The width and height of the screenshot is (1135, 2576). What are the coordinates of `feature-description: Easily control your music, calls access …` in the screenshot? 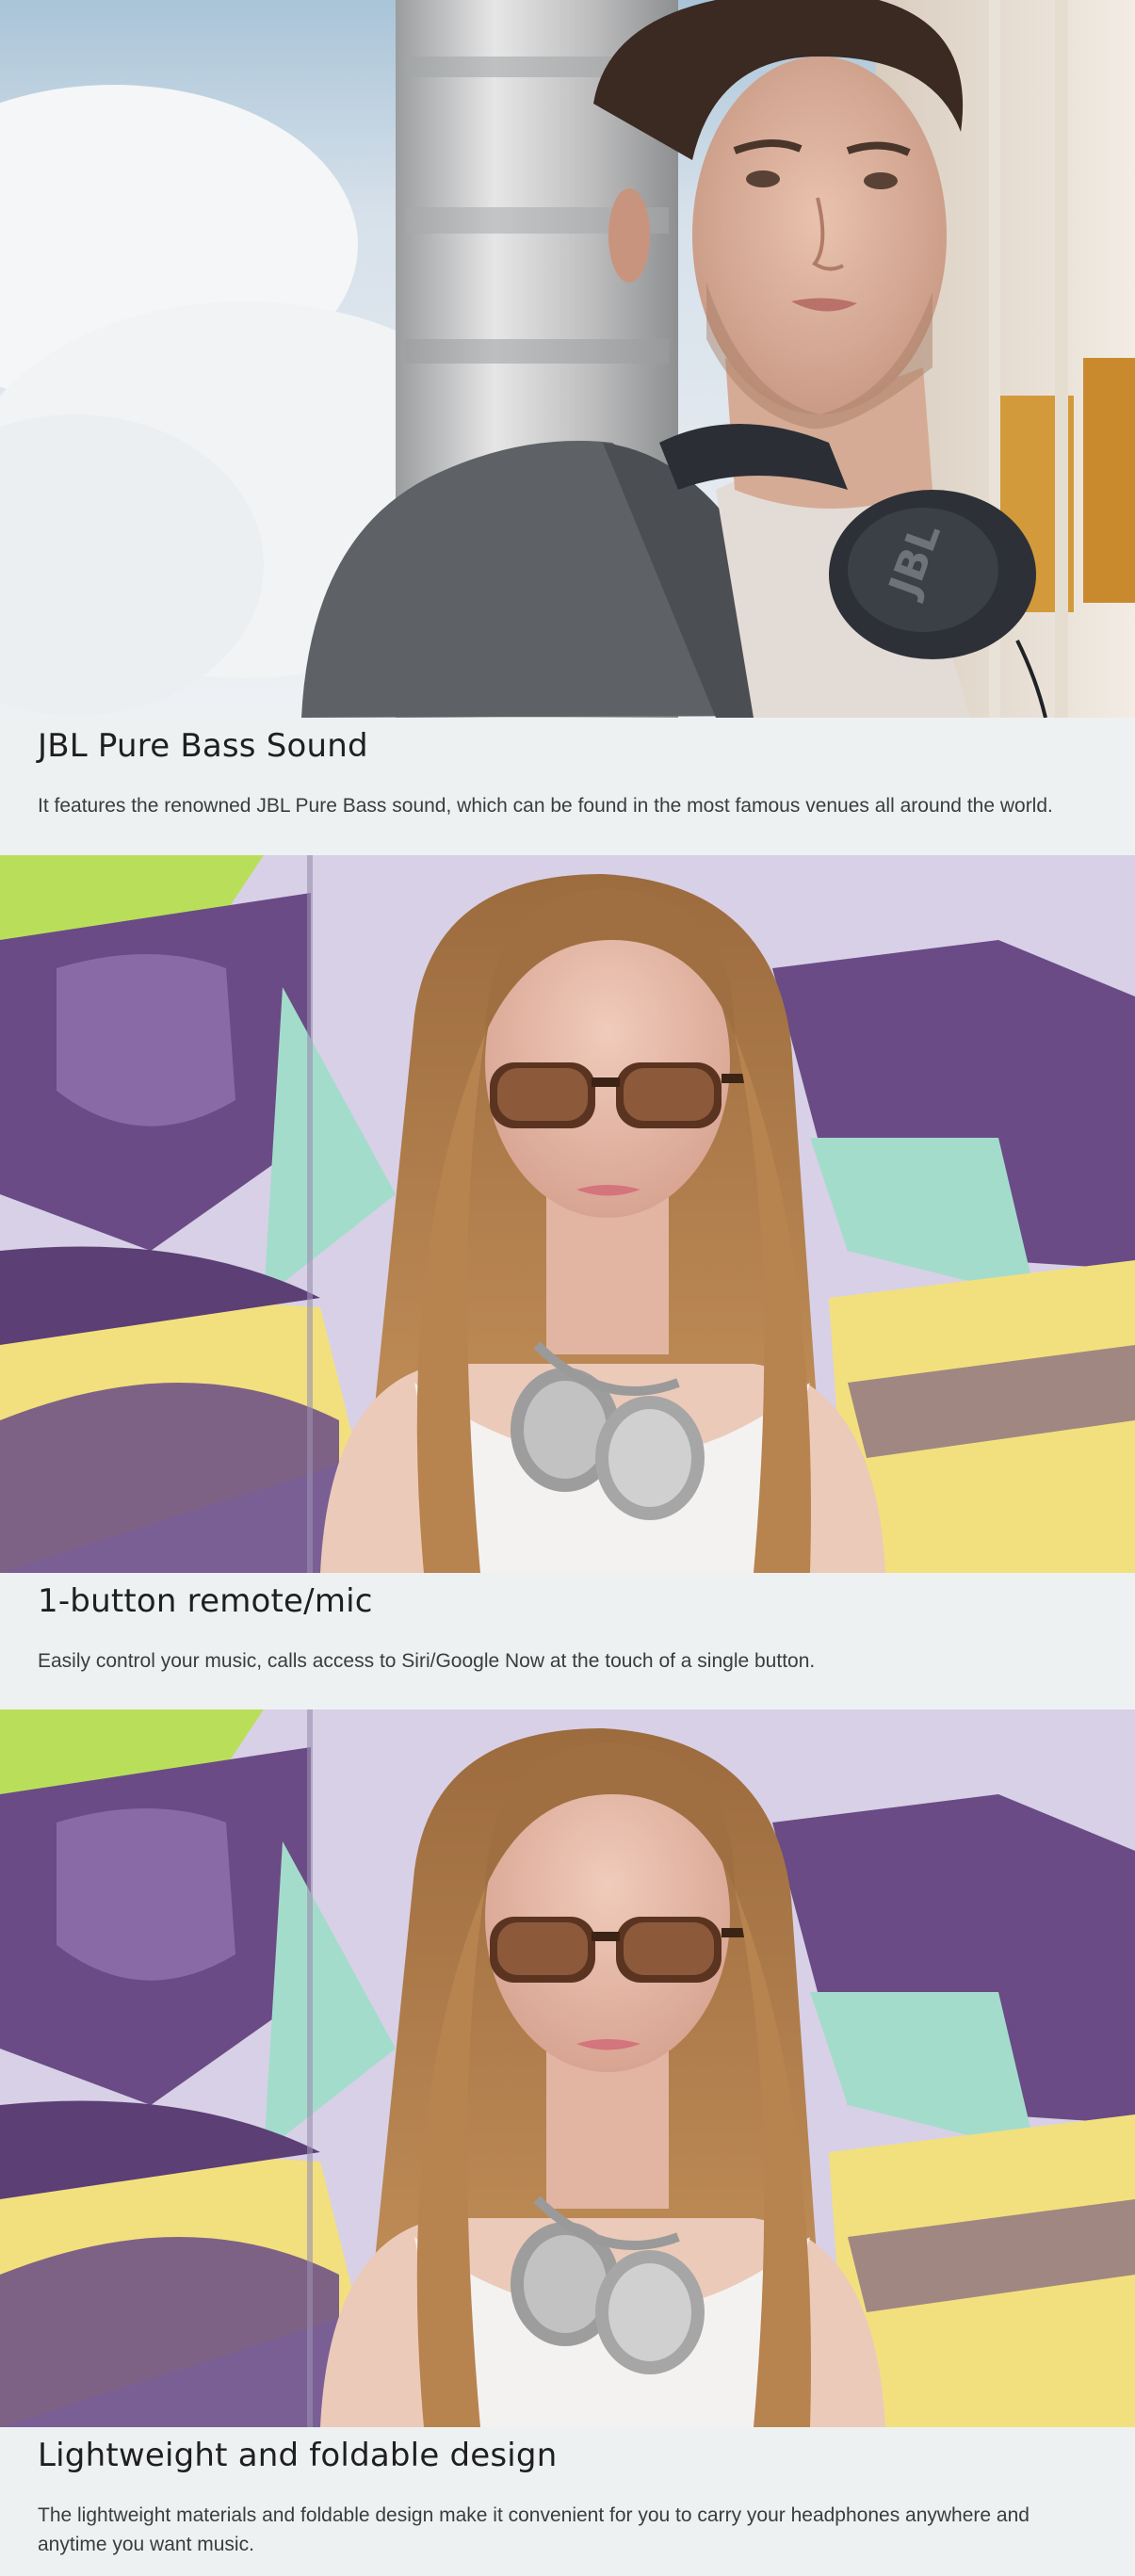 It's located at (427, 1661).